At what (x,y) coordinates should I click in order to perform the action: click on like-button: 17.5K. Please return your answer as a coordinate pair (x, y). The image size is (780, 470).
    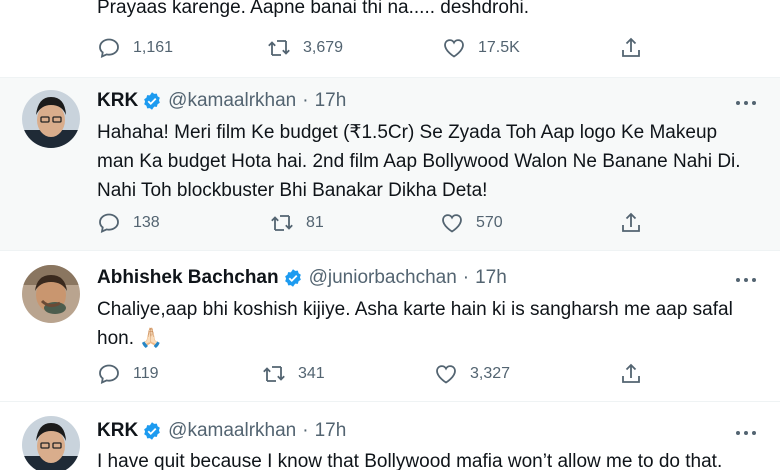
    Looking at the image, I should click on (481, 48).